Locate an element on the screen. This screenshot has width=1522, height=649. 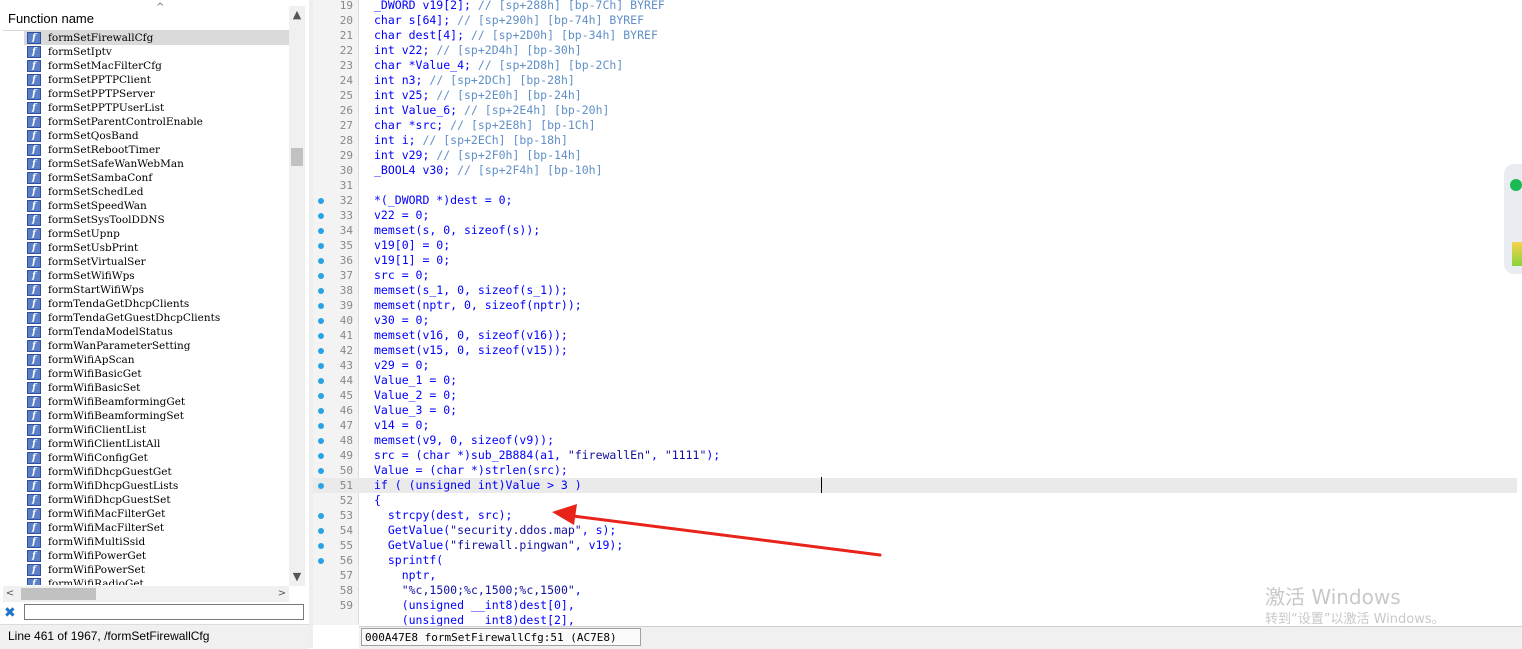
function-list-item: f formTendaGetDhcpClients is located at coordinates (157, 304).